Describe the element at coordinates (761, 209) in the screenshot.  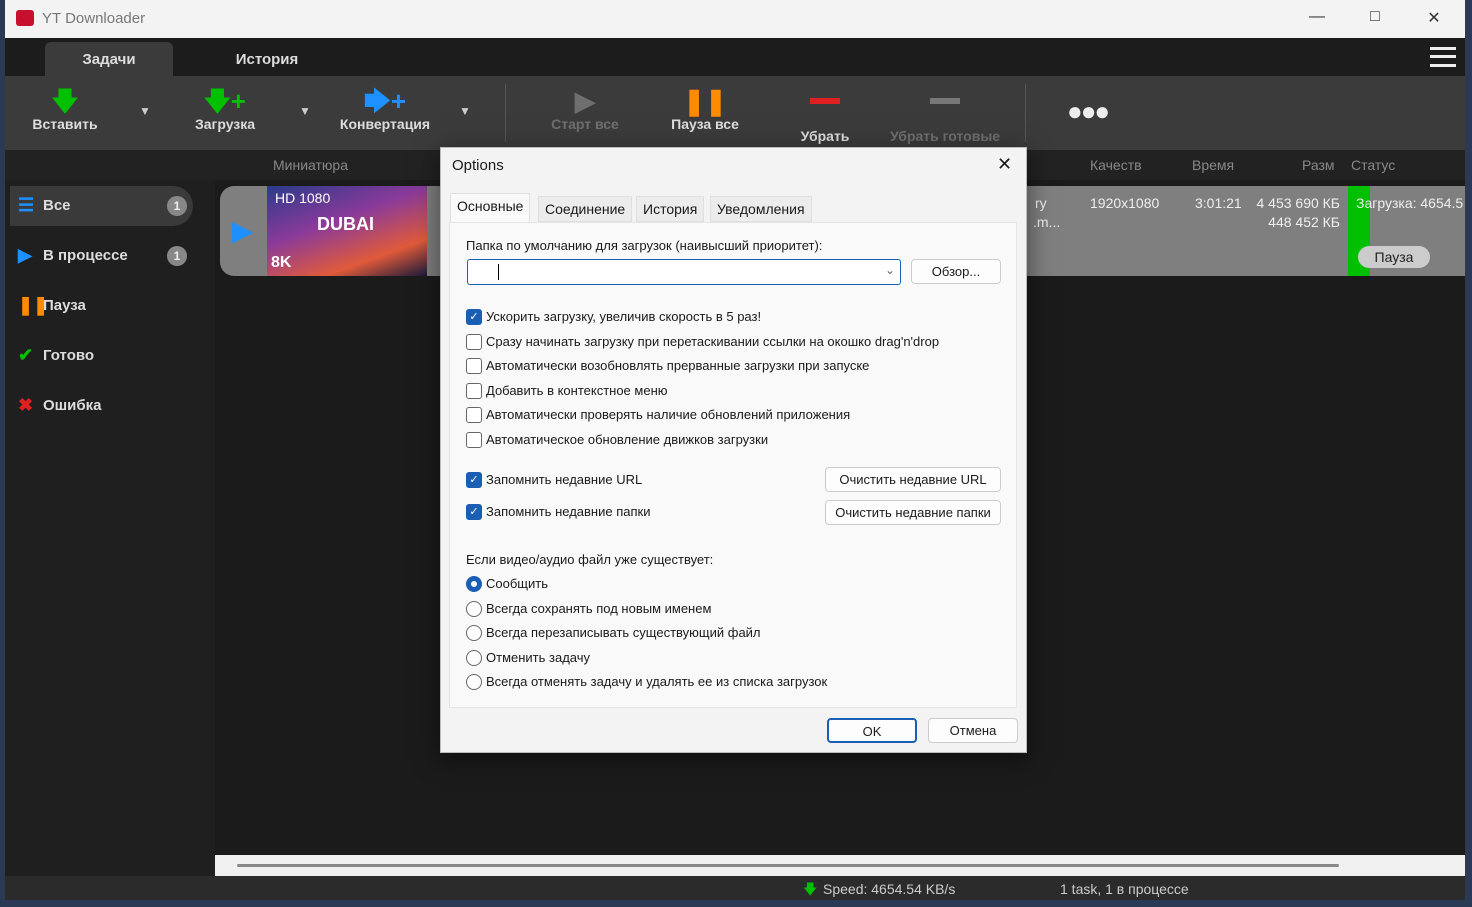
I see `tab-notifications: Уведомления` at that location.